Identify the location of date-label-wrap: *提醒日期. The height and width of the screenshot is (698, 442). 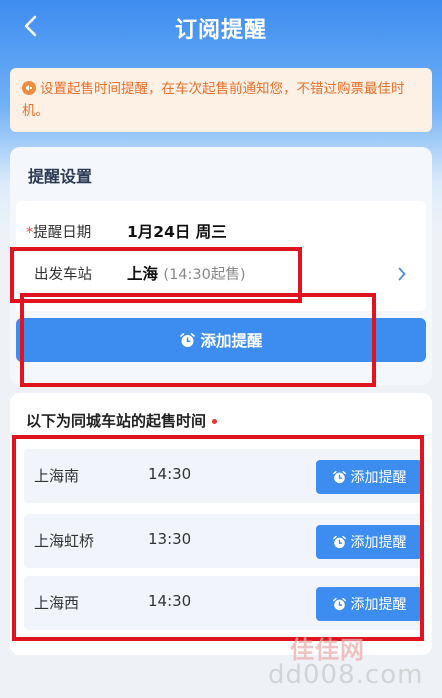
(58, 231).